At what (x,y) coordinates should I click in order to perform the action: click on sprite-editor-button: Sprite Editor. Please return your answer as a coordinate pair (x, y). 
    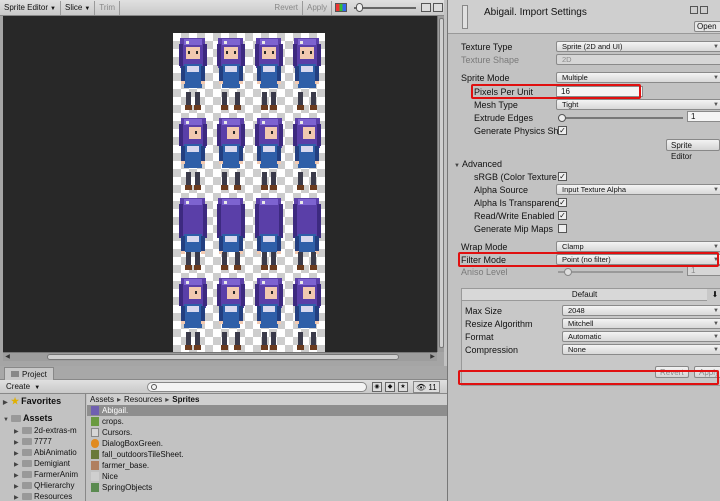
    Looking at the image, I should click on (693, 150).